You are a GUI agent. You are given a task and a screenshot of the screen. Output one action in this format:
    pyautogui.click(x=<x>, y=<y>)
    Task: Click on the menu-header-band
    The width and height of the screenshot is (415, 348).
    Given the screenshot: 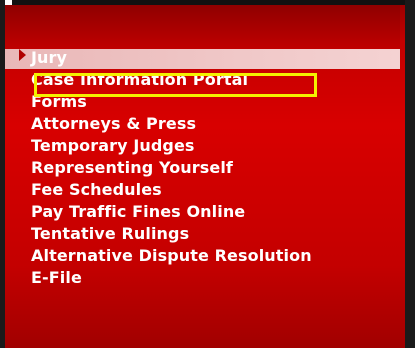 What is the action you would take?
    pyautogui.click(x=202, y=27)
    